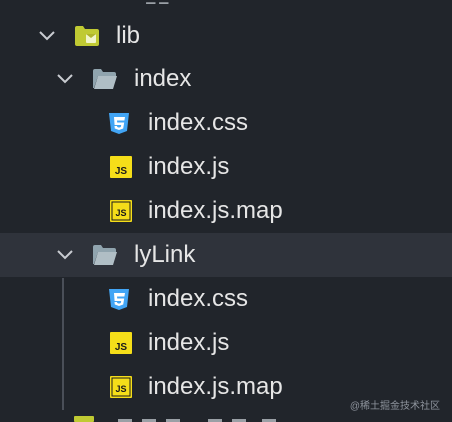  I want to click on tree-row-lib-folder: lib, so click(226, 36).